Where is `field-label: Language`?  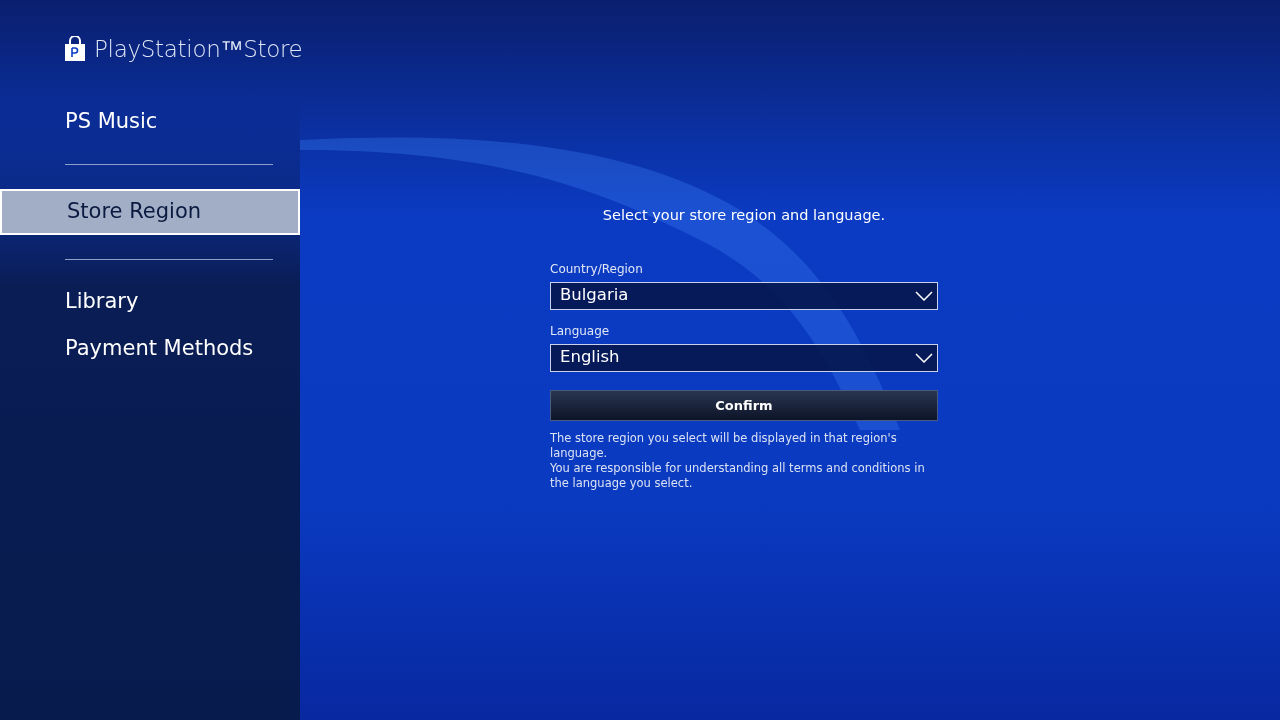 field-label: Language is located at coordinates (580, 331).